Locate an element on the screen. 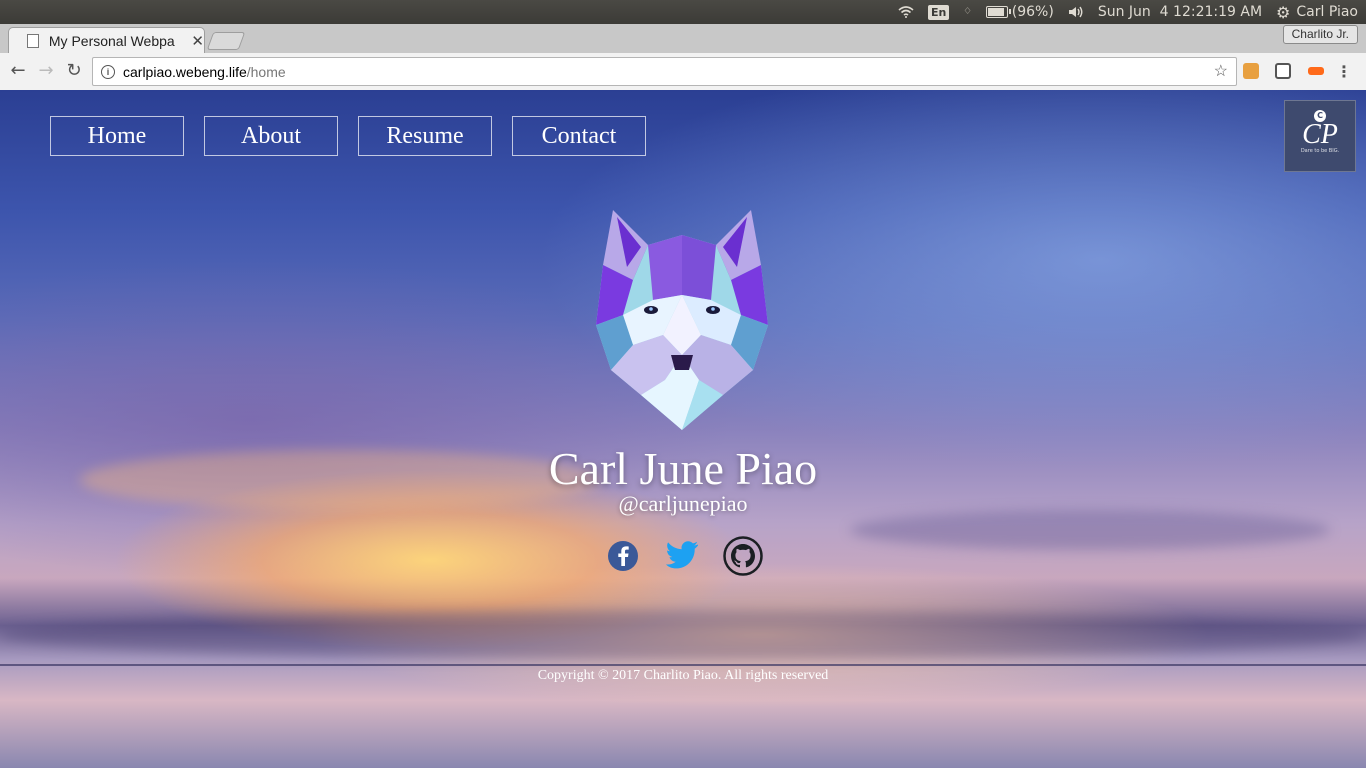  nav-resume: Resume is located at coordinates (425, 136).